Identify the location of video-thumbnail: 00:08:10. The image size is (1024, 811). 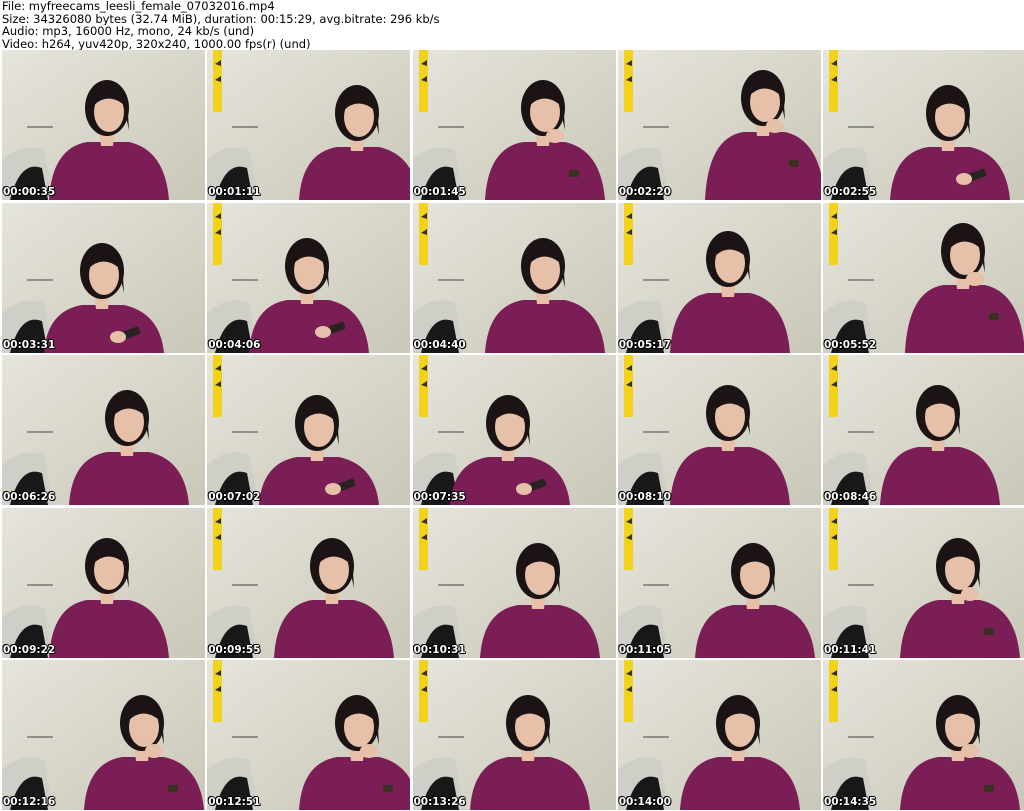
(719, 430).